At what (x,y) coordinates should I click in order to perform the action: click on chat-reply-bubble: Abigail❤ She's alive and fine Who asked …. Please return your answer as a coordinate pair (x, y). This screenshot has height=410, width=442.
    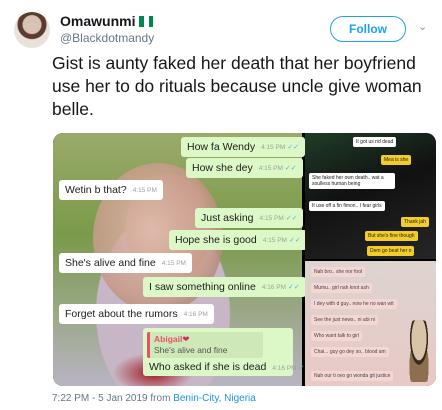
    Looking at the image, I should click on (226, 352).